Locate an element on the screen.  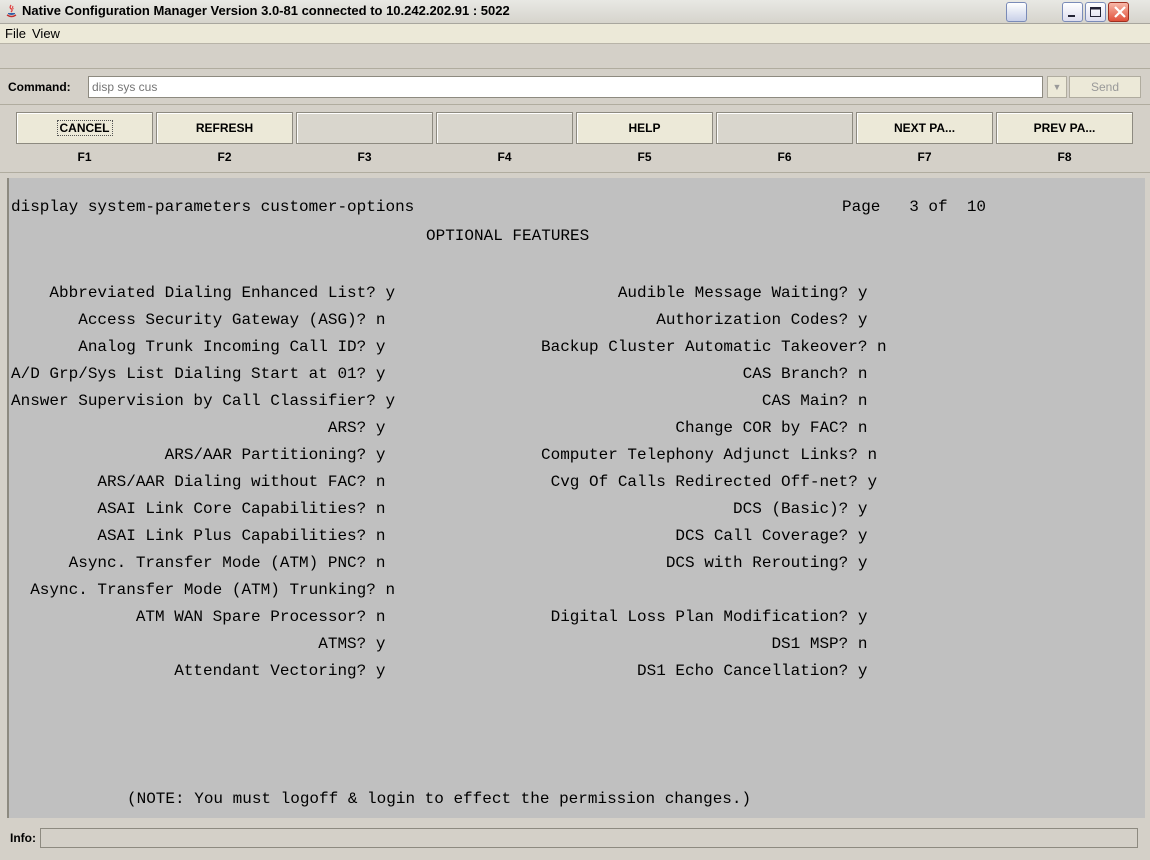
close-button is located at coordinates (1118, 12).